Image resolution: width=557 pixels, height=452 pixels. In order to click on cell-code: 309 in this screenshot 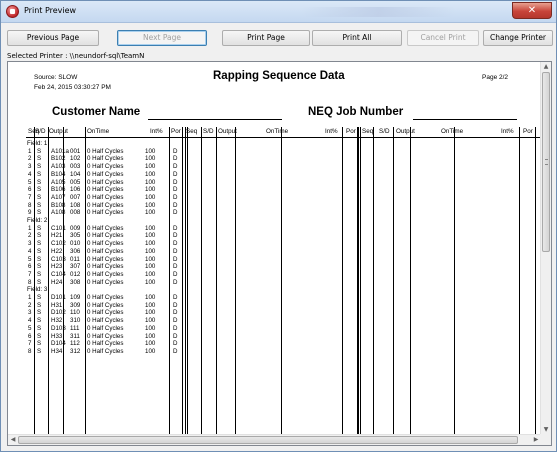, I will do `click(75, 305)`.